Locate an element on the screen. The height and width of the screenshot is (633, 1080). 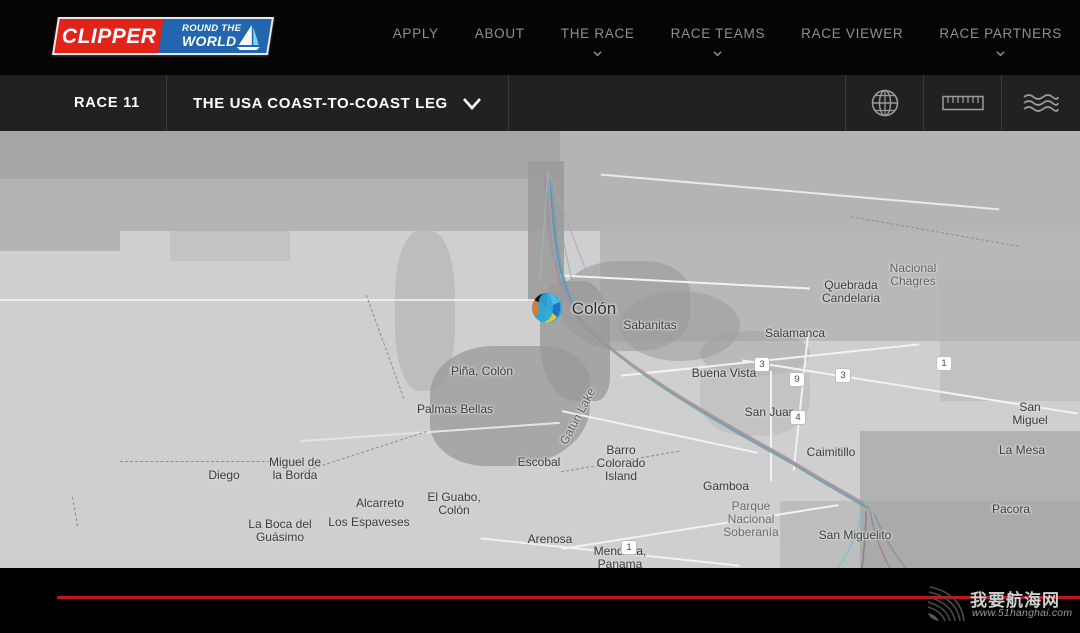
globe-view-button is located at coordinates (885, 103).